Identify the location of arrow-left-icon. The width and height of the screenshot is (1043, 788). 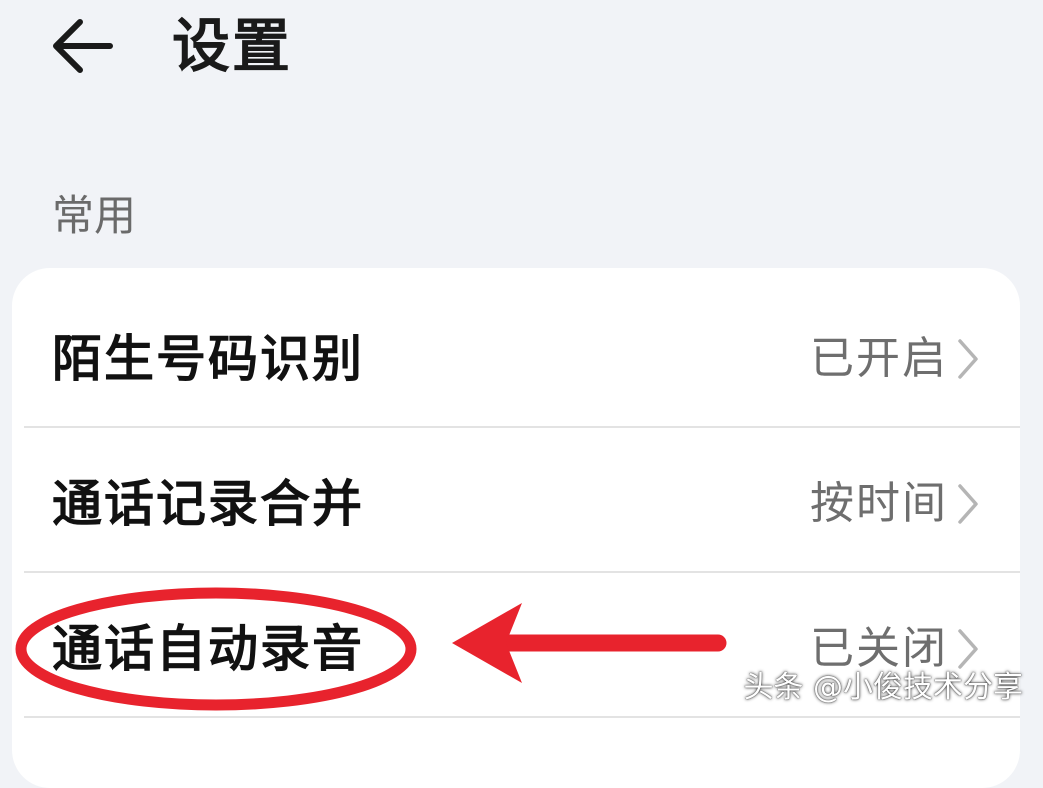
(83, 46).